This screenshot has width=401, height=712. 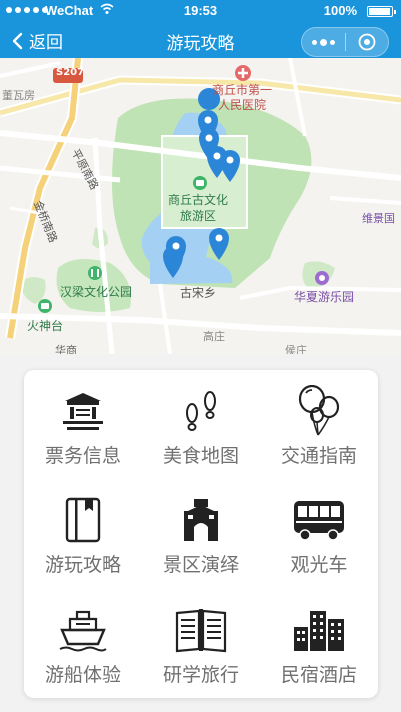 What do you see at coordinates (82, 565) in the screenshot?
I see `menu-label-guide: 游玩攻略` at bounding box center [82, 565].